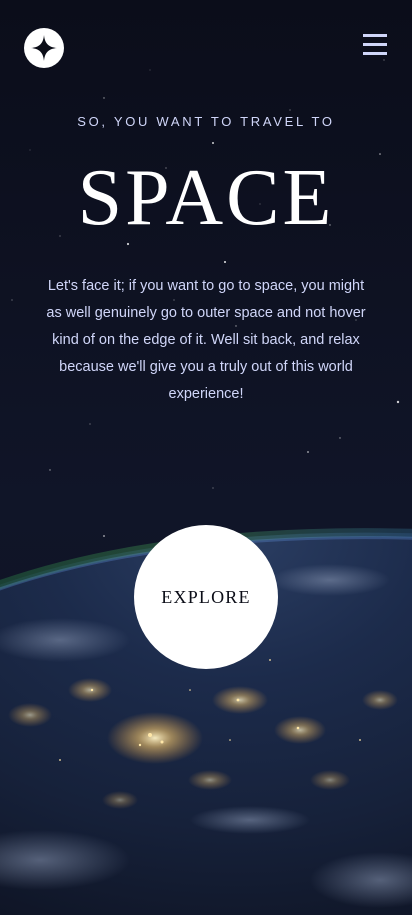 This screenshot has width=412, height=915. Describe the element at coordinates (375, 53) in the screenshot. I see `menu-bar-bottom` at that location.